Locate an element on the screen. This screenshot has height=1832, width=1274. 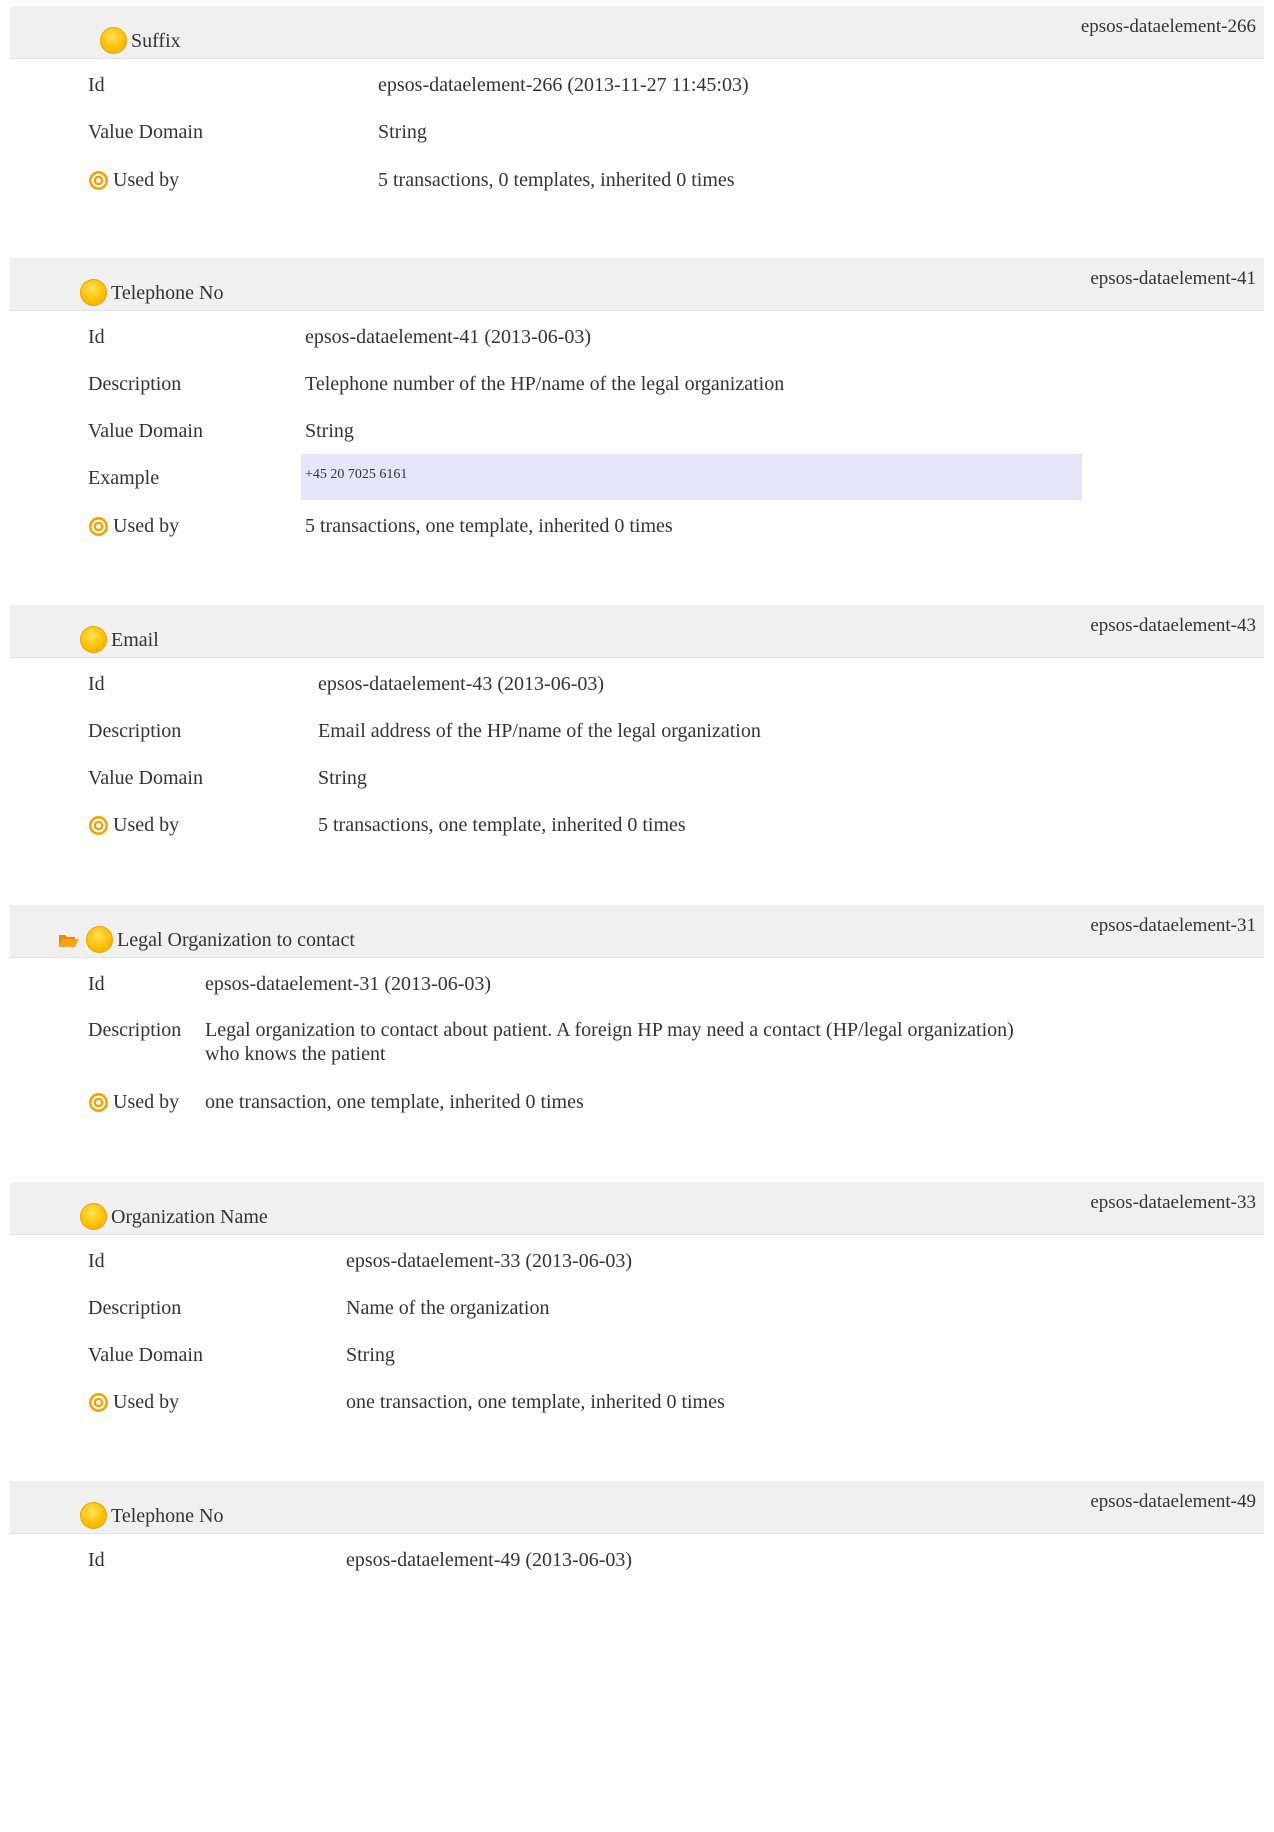
data-element-suffix: Suffix epsos-dataelement-266 is located at coordinates (637, 32).